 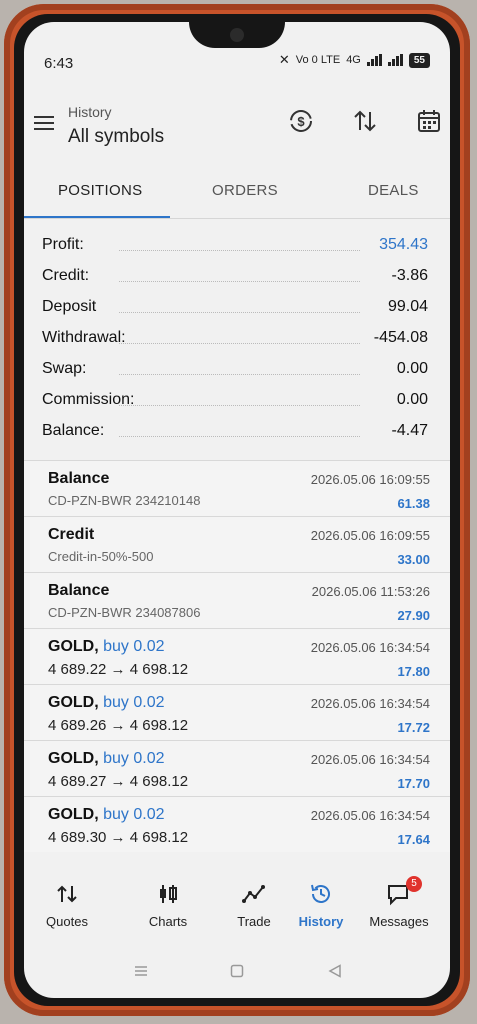 I want to click on camera-notch, so click(x=237, y=35).